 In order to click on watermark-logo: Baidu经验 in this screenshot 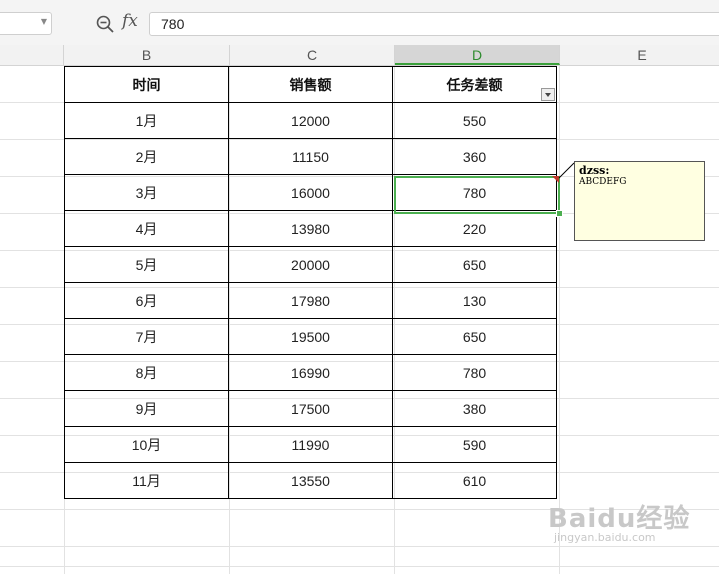, I will do `click(619, 519)`.